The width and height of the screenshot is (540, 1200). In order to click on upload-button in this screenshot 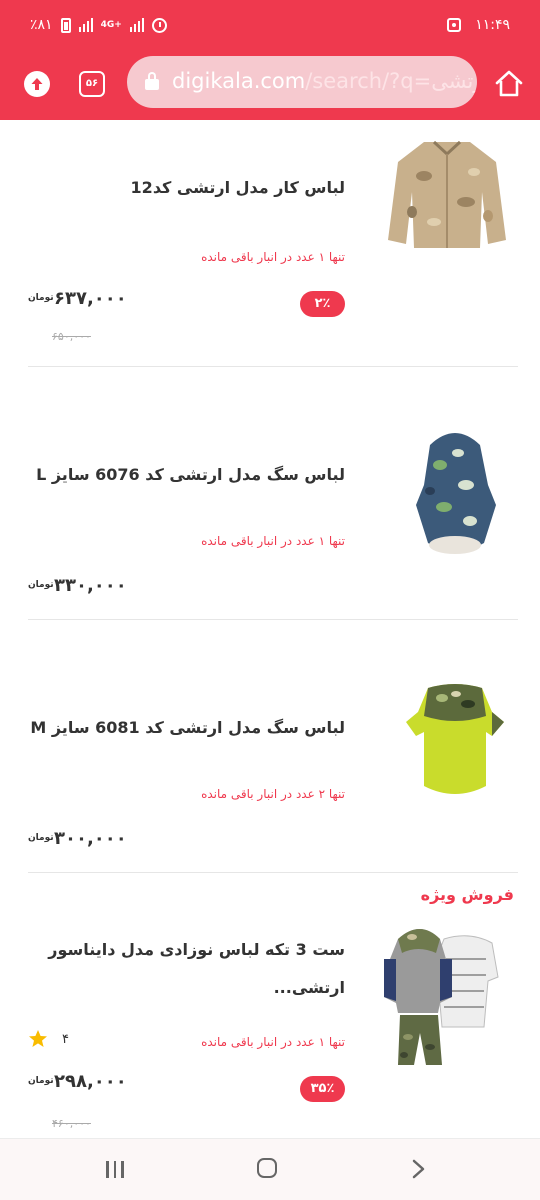, I will do `click(37, 84)`.